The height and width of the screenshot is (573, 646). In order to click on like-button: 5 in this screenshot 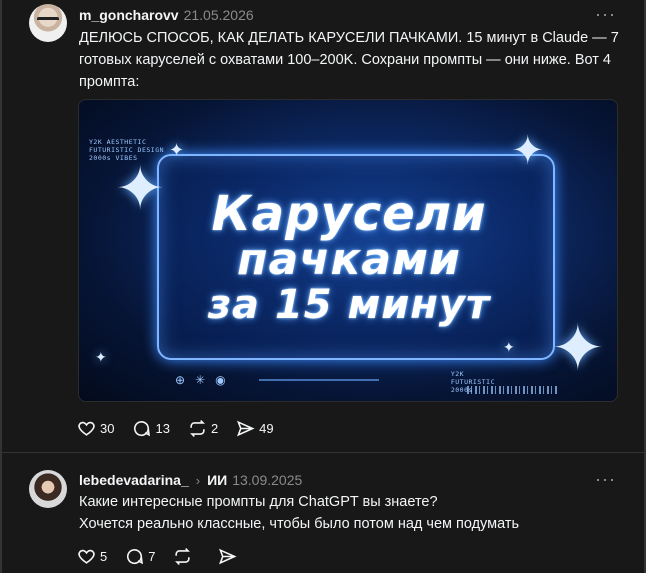, I will do `click(92, 556)`.